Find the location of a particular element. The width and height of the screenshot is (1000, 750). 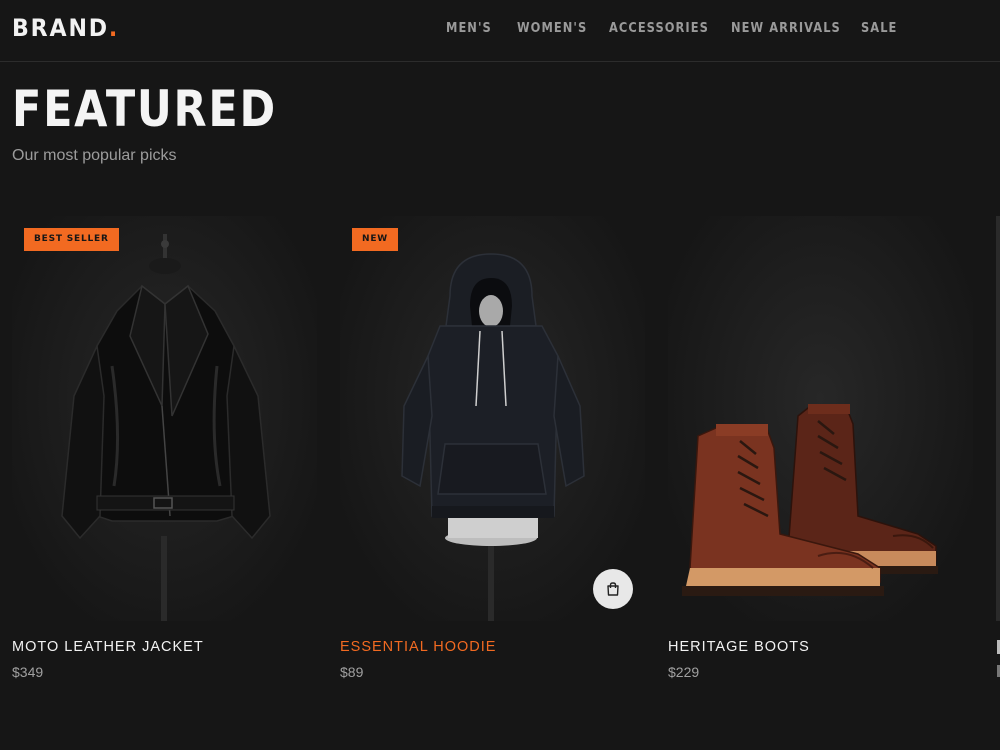

product-name: ESSENTIAL HOODIE is located at coordinates (492, 647).